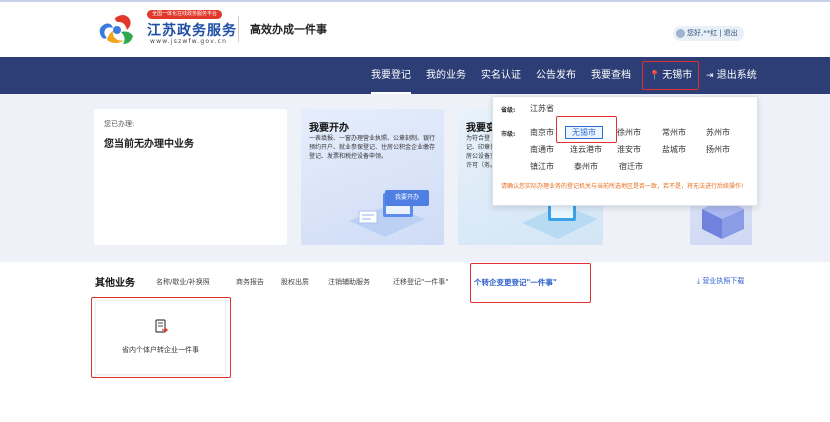  What do you see at coordinates (288, 29) in the screenshot?
I see `slogan: 高效办成一件事` at bounding box center [288, 29].